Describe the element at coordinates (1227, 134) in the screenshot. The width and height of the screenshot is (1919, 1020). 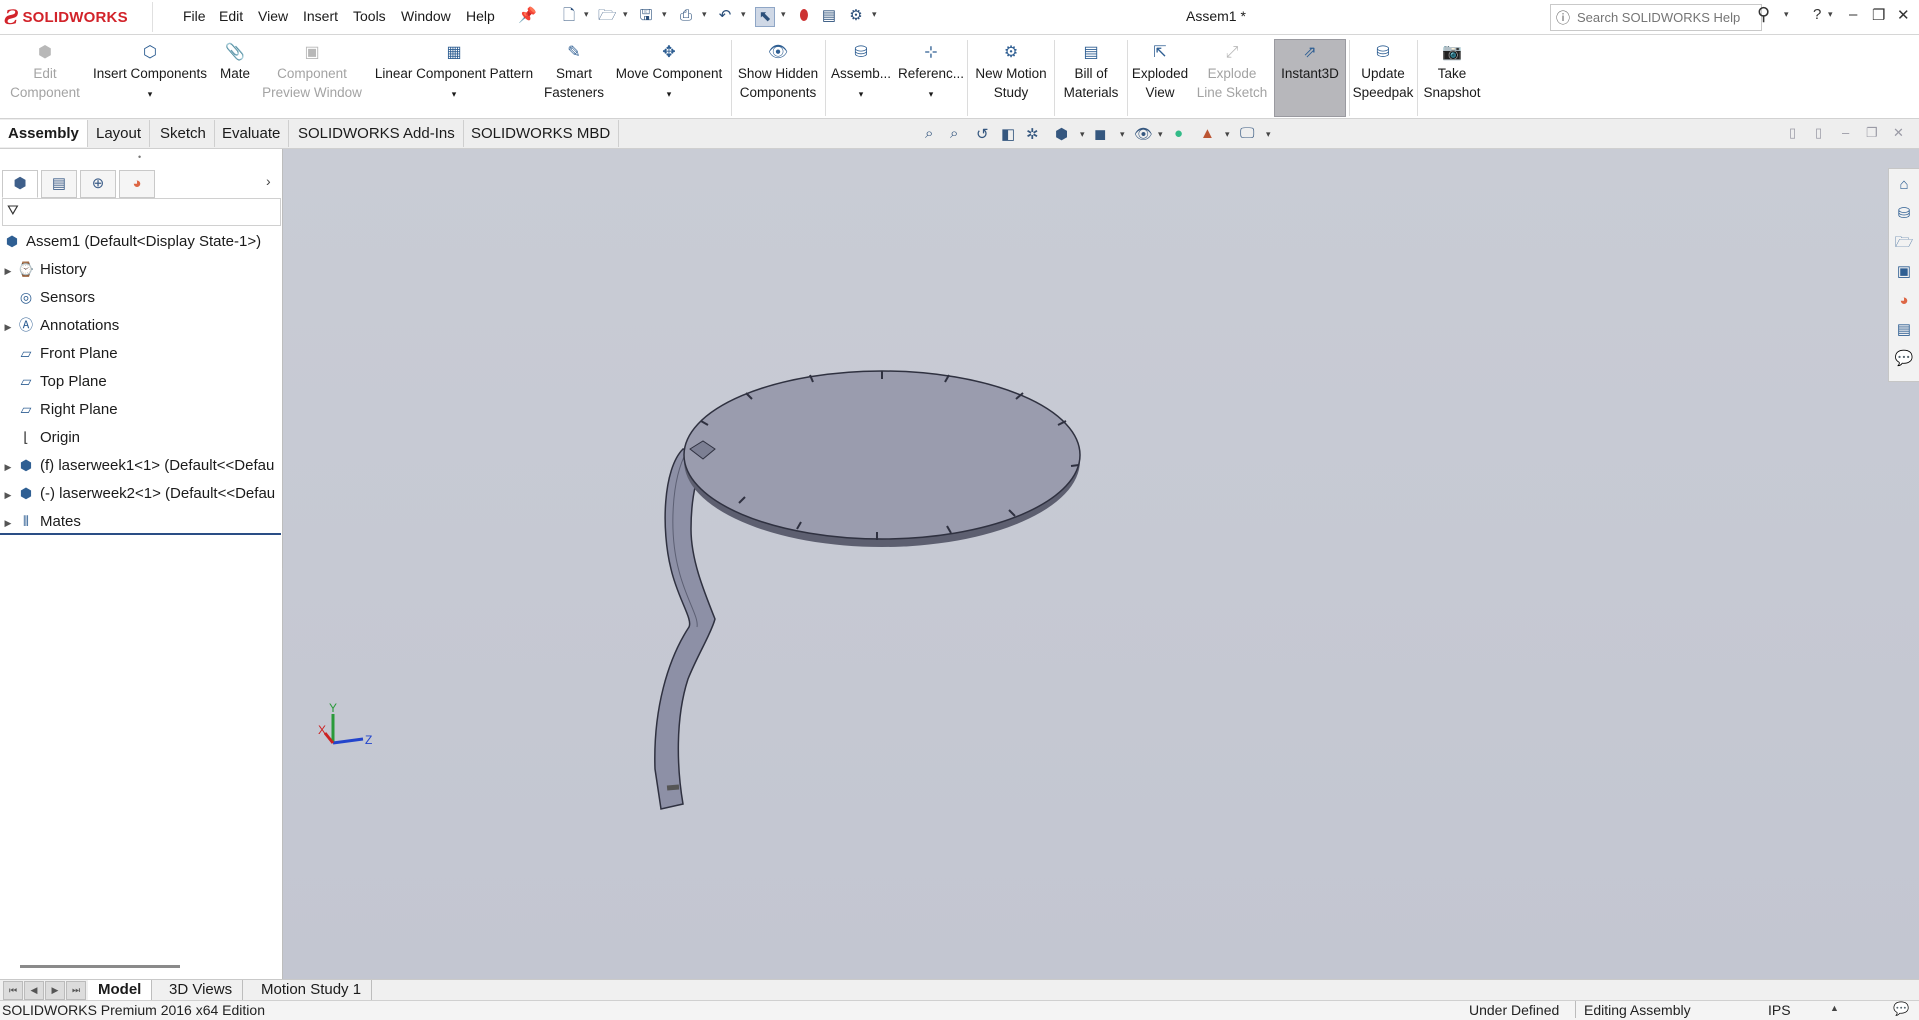
I see `apply-scene-dropdown-arrow: ▾` at that location.